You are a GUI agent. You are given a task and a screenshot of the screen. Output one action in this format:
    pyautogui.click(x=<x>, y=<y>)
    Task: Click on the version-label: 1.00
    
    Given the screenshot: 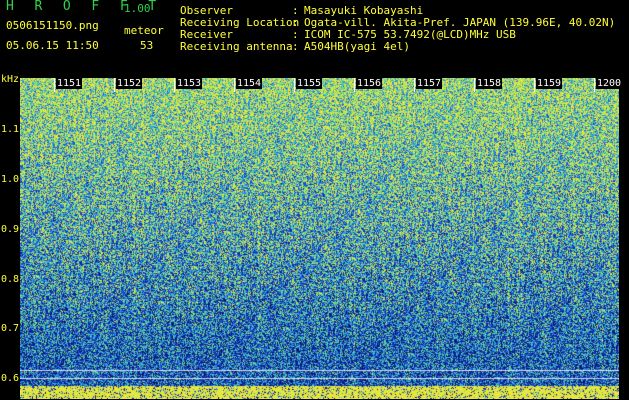 What is the action you would take?
    pyautogui.click(x=137, y=8)
    